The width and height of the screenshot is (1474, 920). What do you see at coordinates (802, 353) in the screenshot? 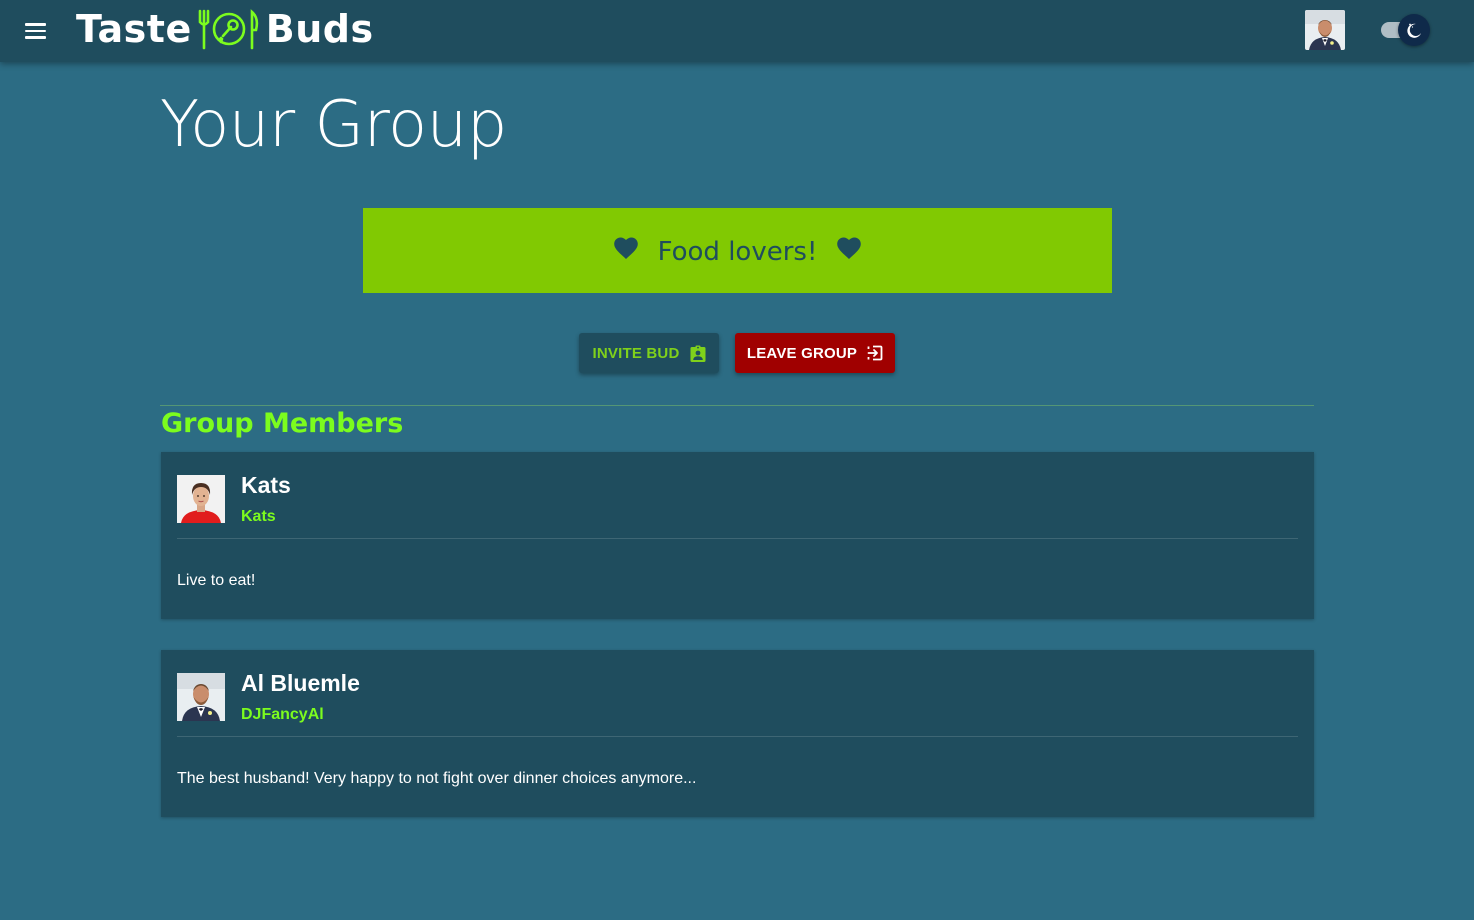
I see `leave-group-label: LEAVE GROUP` at bounding box center [802, 353].